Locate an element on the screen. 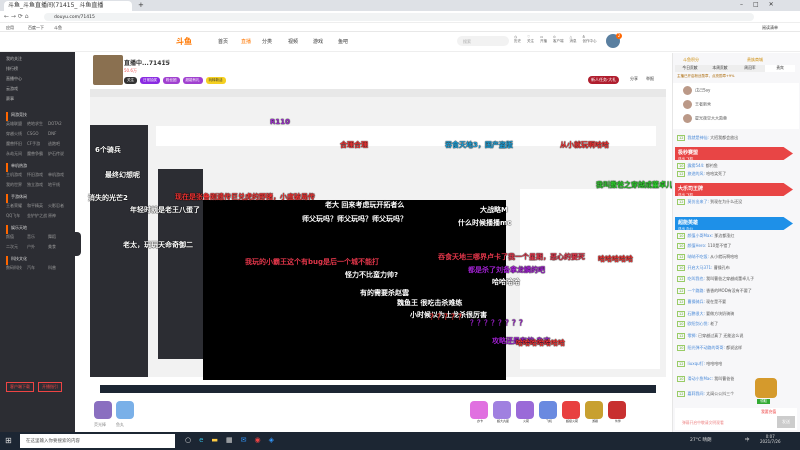  client-download-button: 客户端下载 is located at coordinates (20, 387).